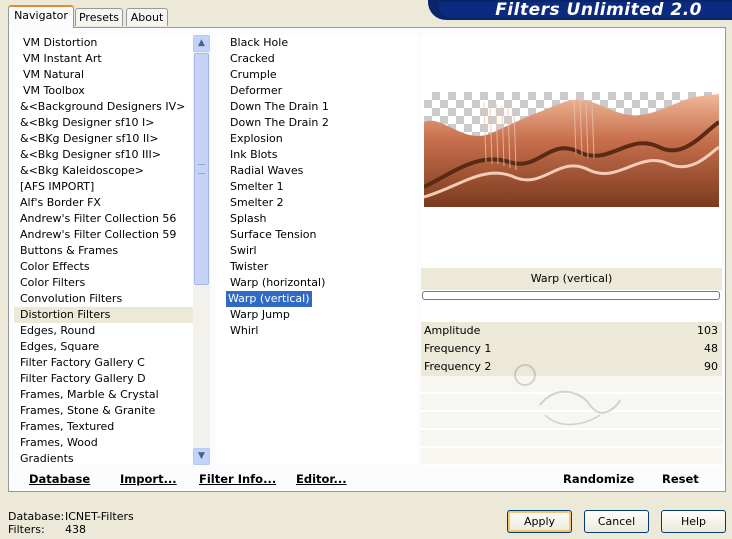  What do you see at coordinates (103, 43) in the screenshot?
I see `category-item: VM Distortion` at bounding box center [103, 43].